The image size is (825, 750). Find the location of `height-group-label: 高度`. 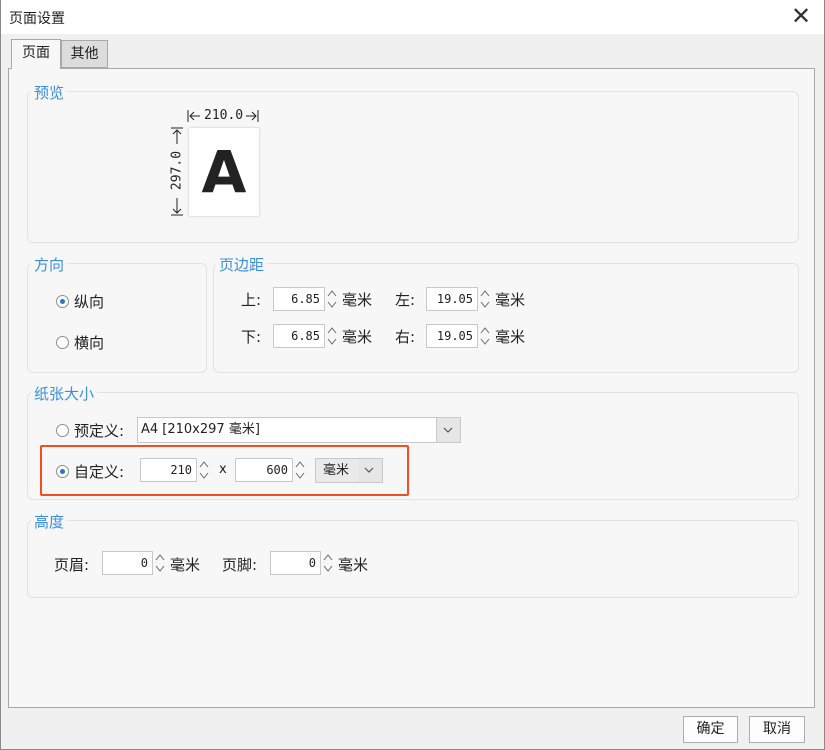

height-group-label: 高度 is located at coordinates (49, 521).